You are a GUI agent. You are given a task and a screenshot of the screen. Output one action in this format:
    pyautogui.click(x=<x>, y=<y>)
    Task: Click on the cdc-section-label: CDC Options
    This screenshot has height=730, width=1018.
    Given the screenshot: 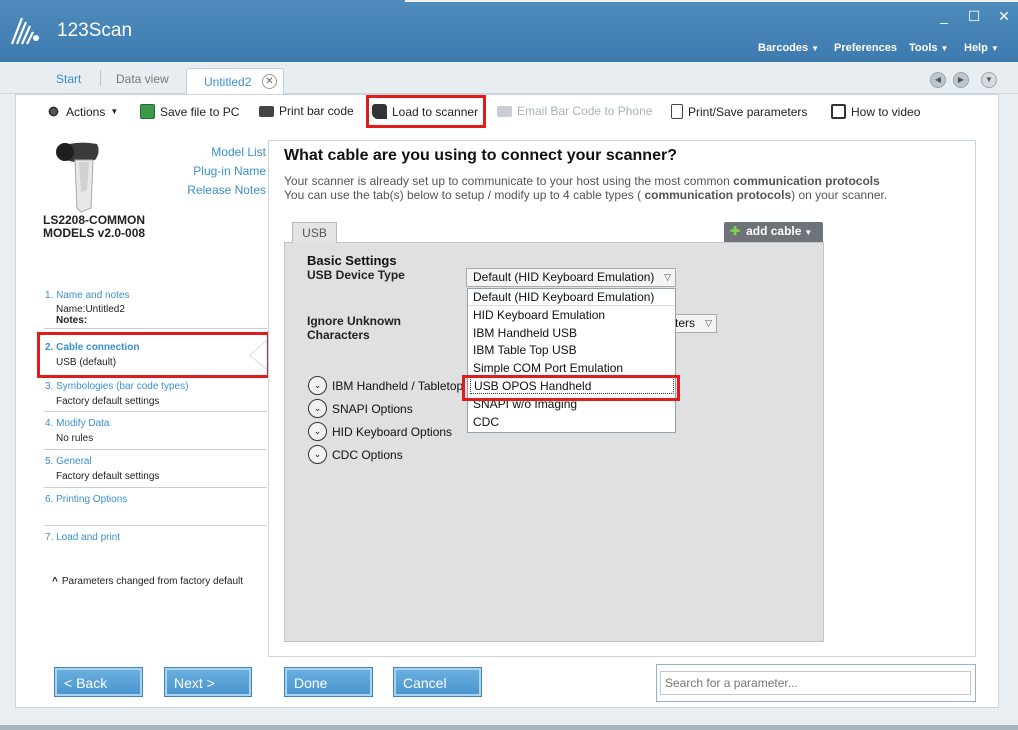 What is the action you would take?
    pyautogui.click(x=367, y=454)
    